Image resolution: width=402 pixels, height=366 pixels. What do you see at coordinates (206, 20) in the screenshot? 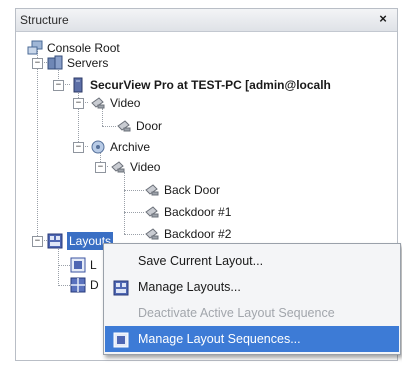
I see `panel-title-bar: Structure ×` at bounding box center [206, 20].